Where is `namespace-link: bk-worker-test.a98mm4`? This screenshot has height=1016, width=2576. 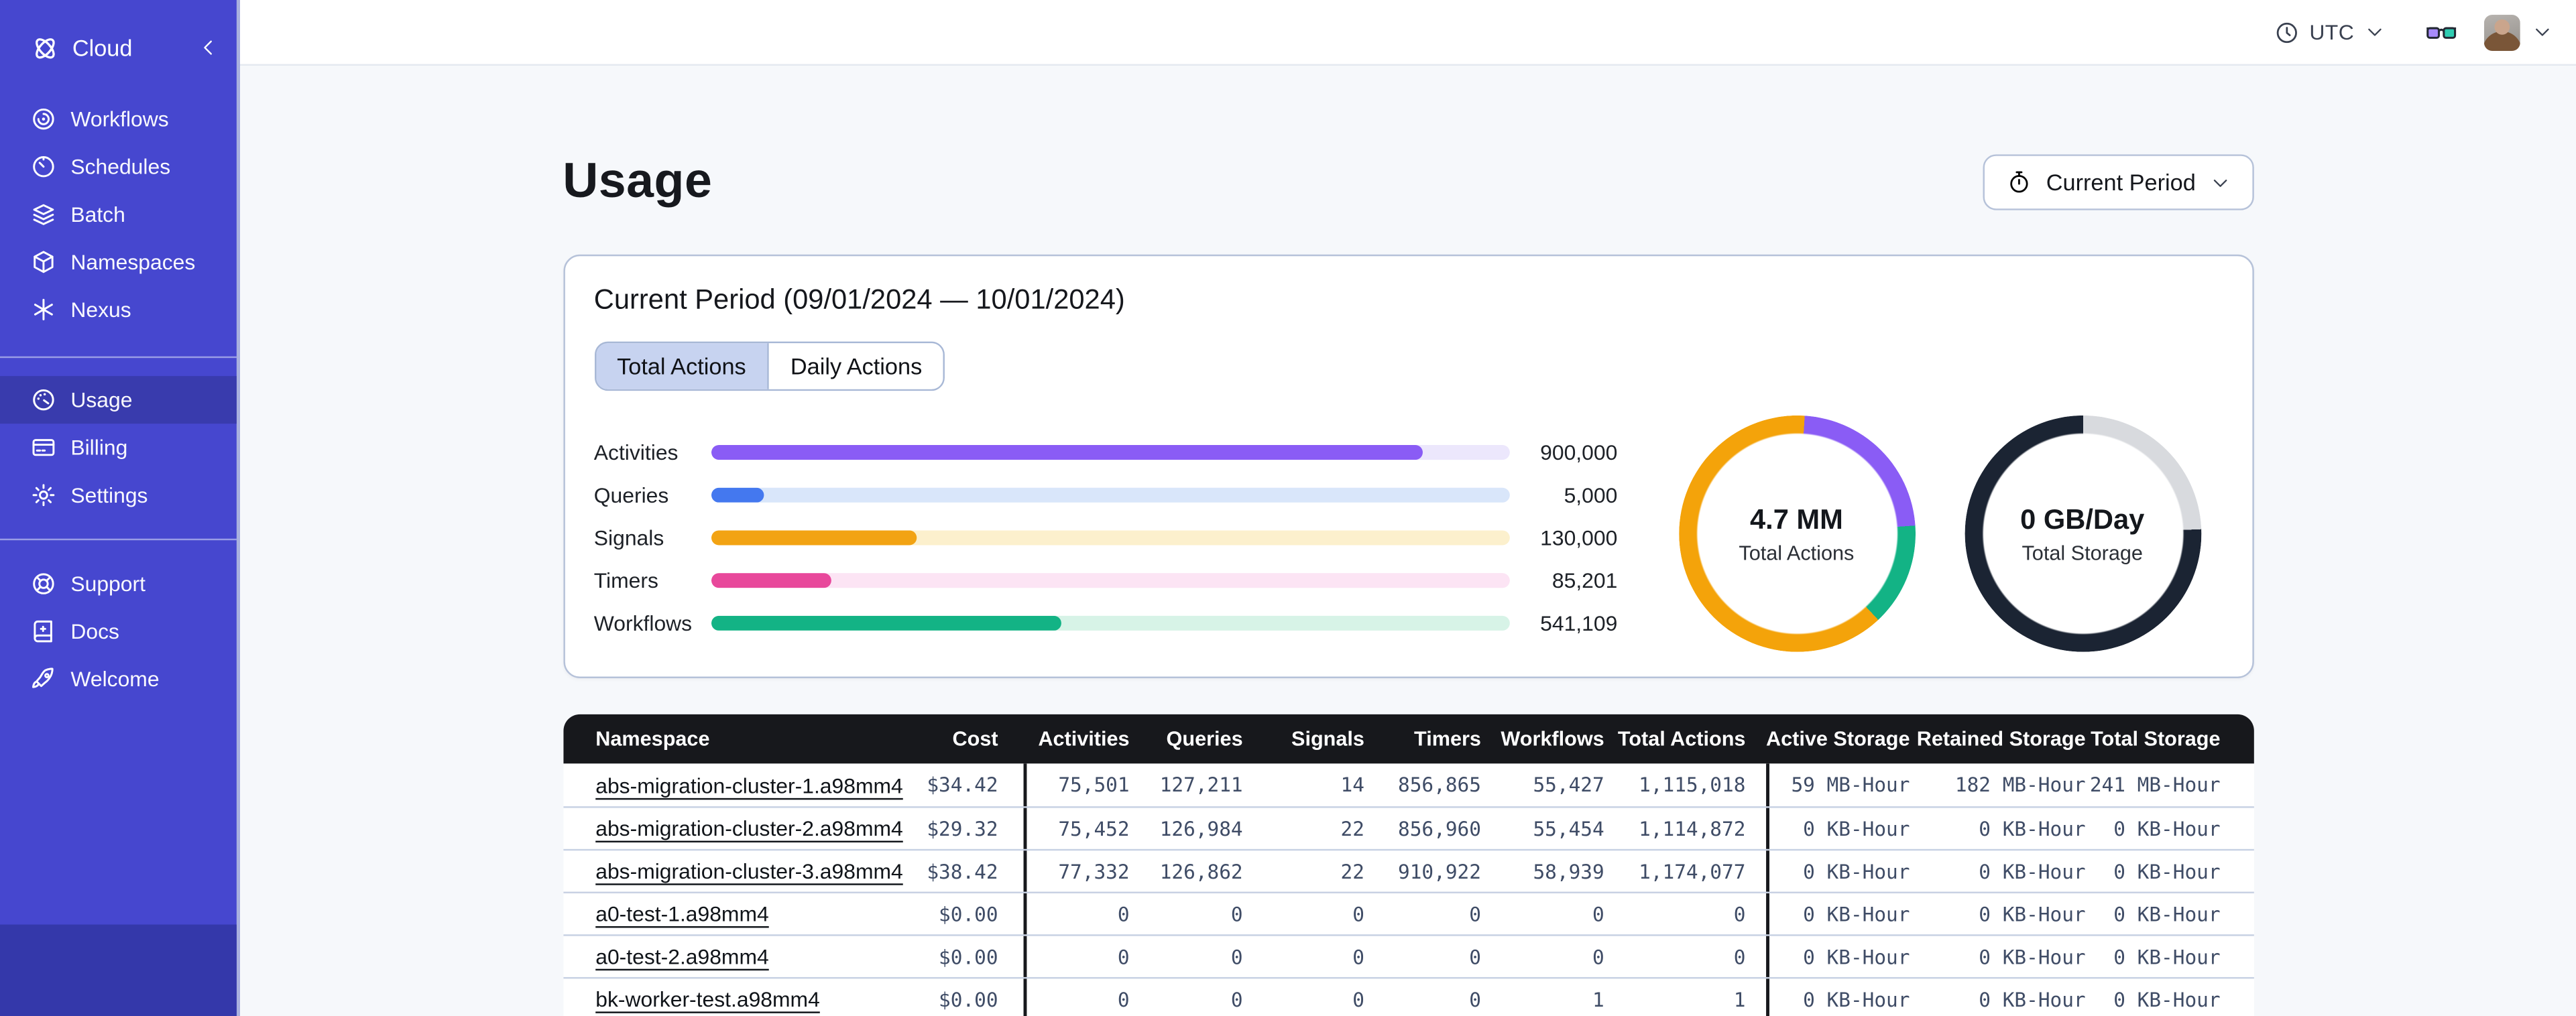
namespace-link: bk-worker-test.a98mm4 is located at coordinates (707, 1000).